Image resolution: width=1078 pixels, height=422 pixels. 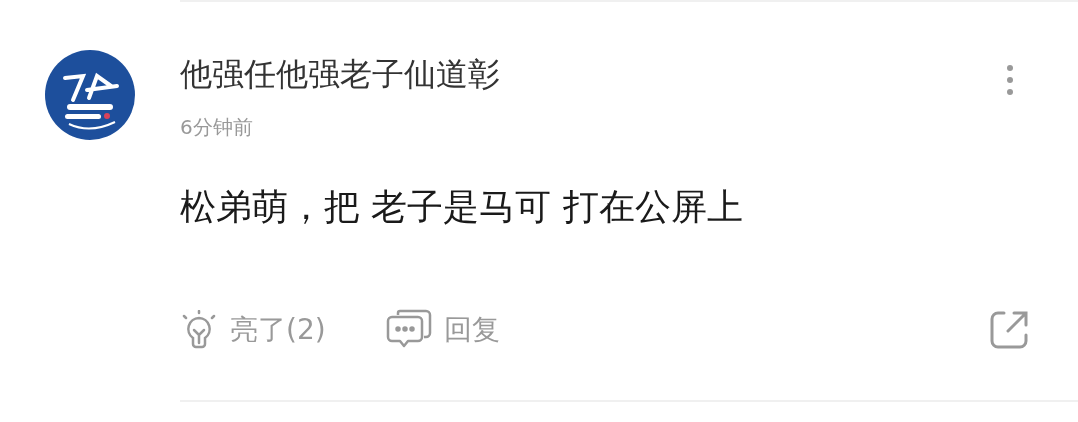 I want to click on lightbulb-icon, so click(x=199, y=330).